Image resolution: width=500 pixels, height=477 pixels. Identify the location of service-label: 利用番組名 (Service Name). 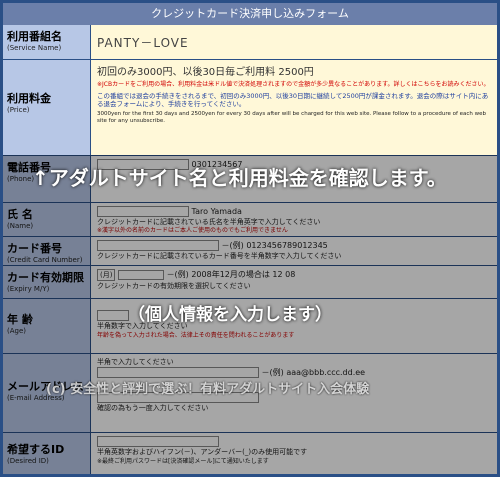
(47, 42).